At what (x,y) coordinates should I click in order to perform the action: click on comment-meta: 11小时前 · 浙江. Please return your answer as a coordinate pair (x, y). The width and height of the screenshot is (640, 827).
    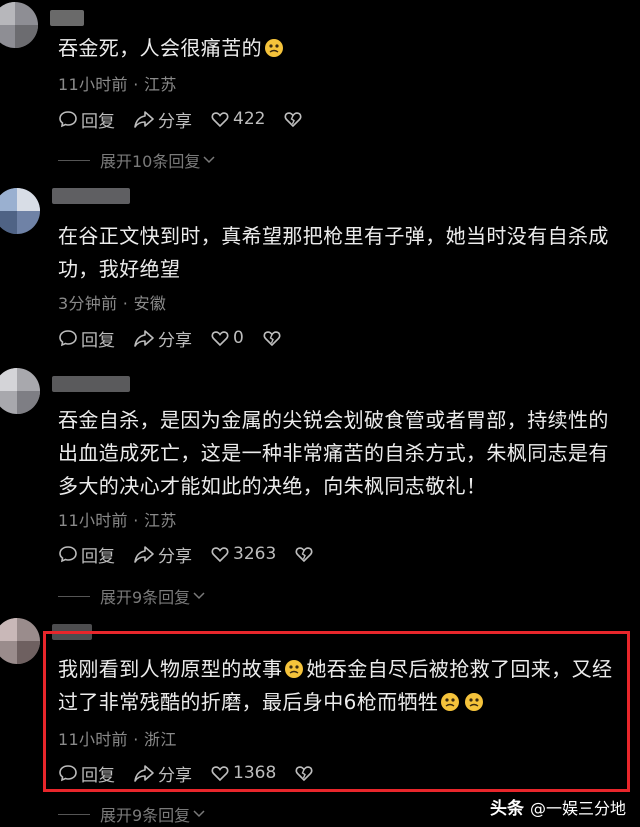
    Looking at the image, I should click on (117, 738).